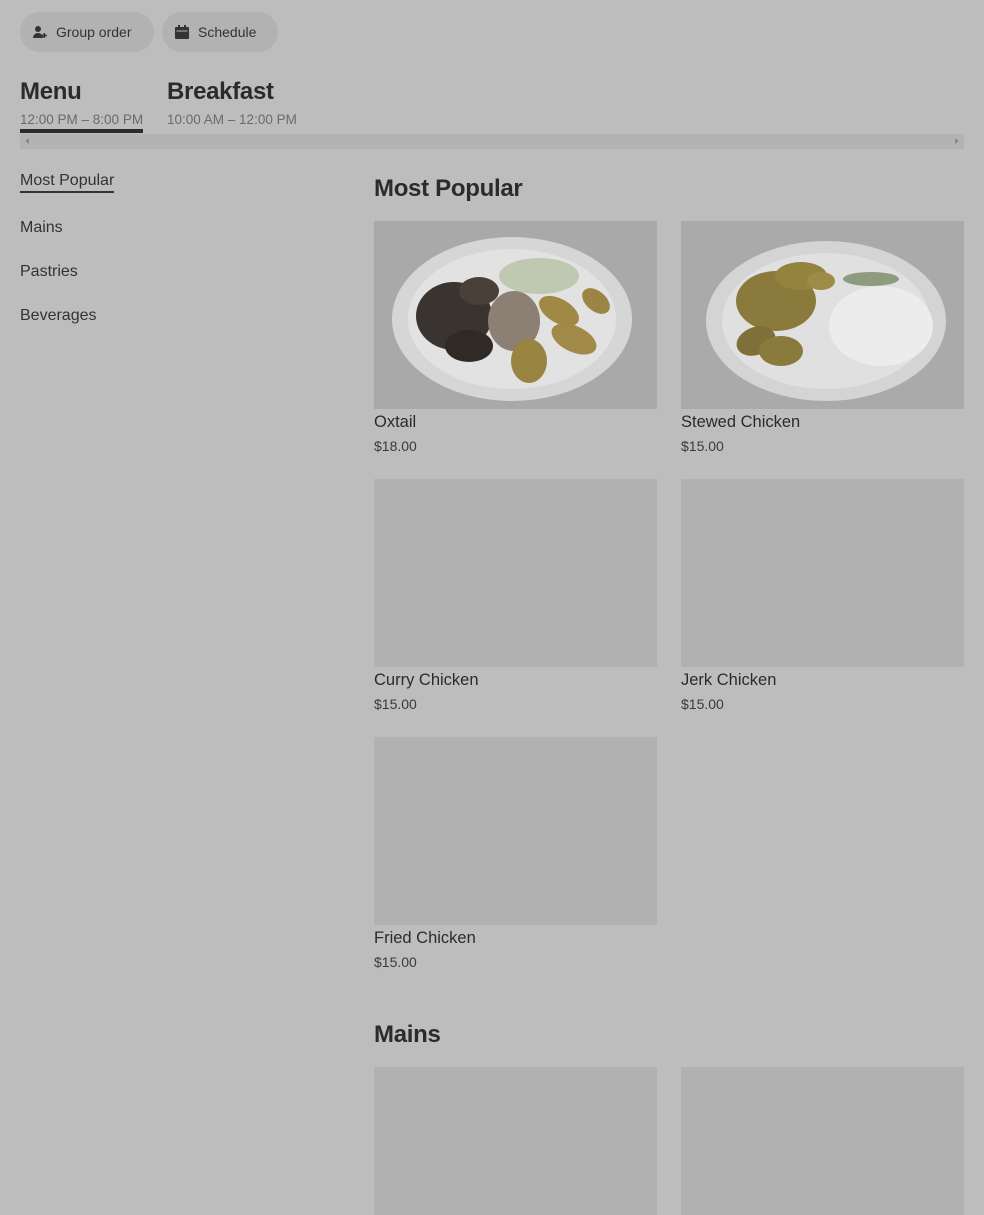 This screenshot has height=1215, width=984. Describe the element at coordinates (227, 32) in the screenshot. I see `schedule-label: Schedule` at that location.